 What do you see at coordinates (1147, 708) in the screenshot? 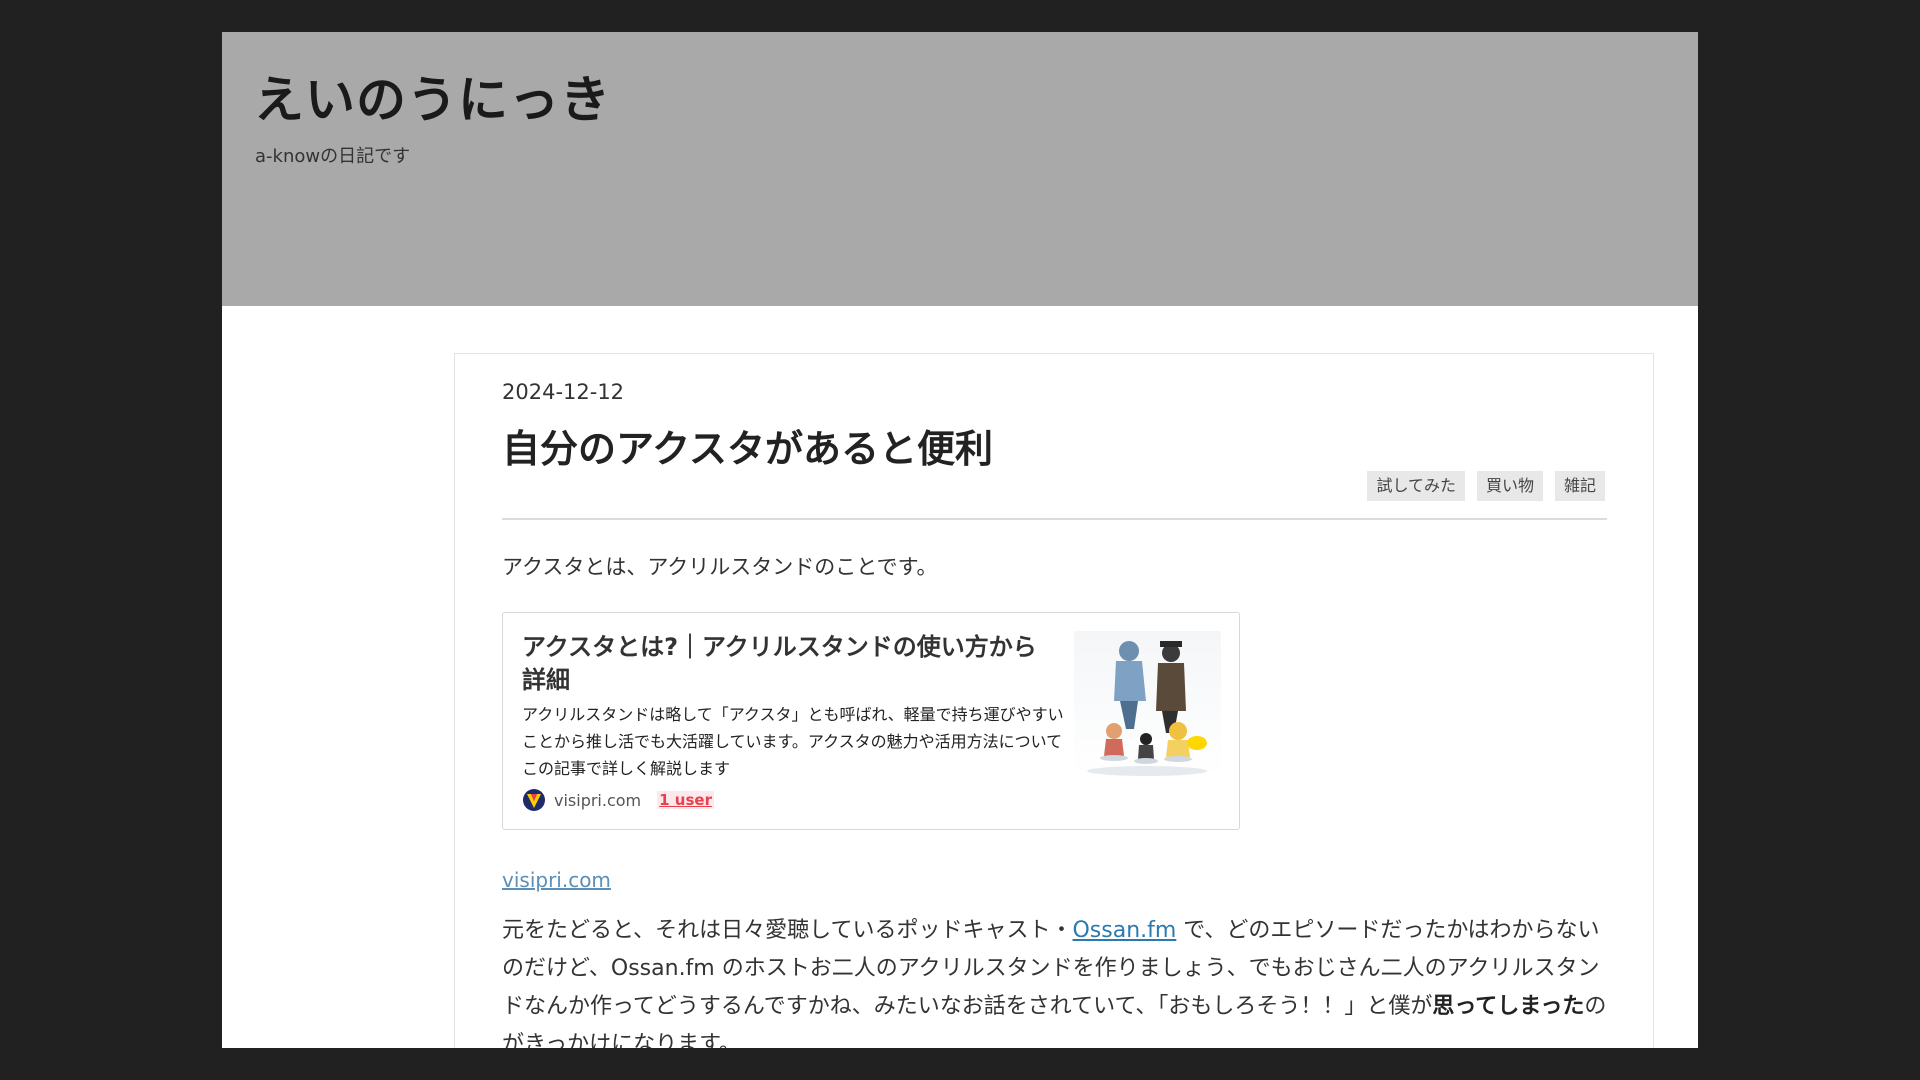
I see `acrylic-stand-figures-image` at bounding box center [1147, 708].